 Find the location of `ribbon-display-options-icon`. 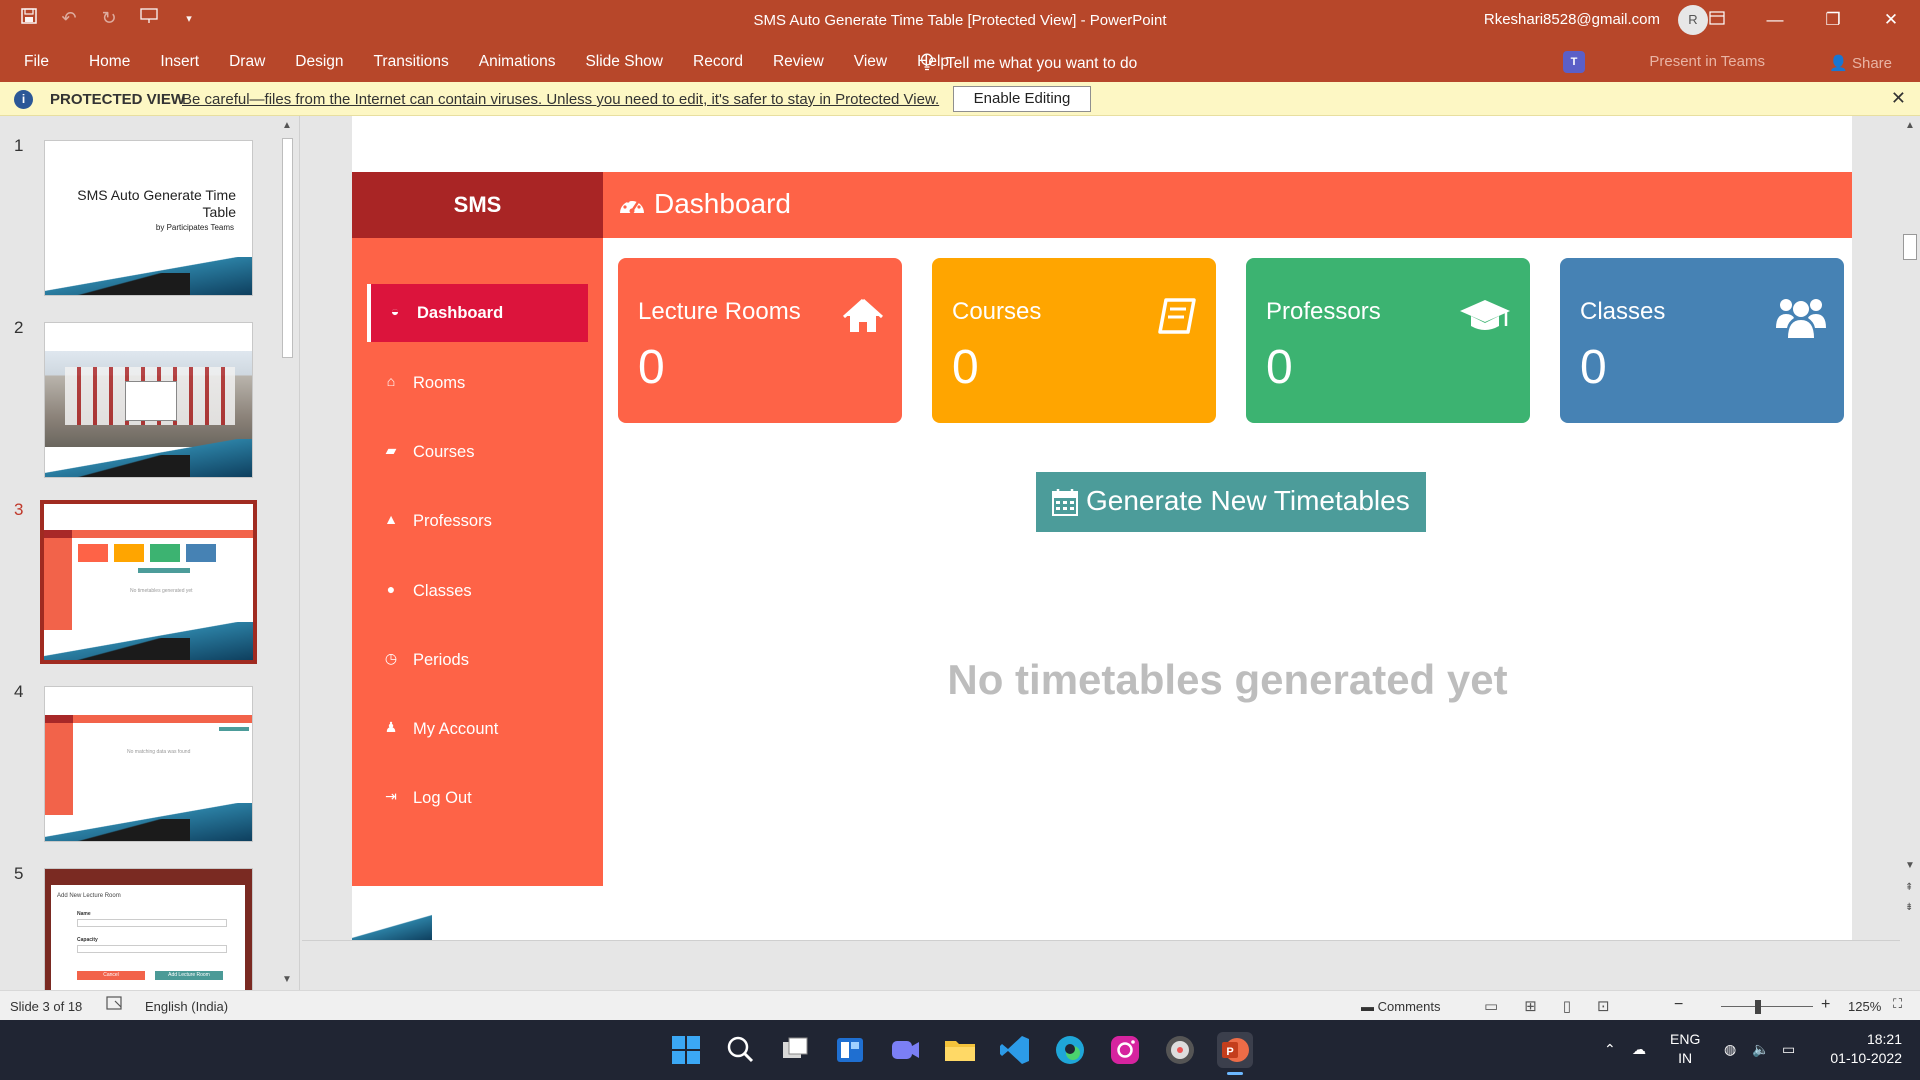

ribbon-display-options-icon is located at coordinates (1717, 21).